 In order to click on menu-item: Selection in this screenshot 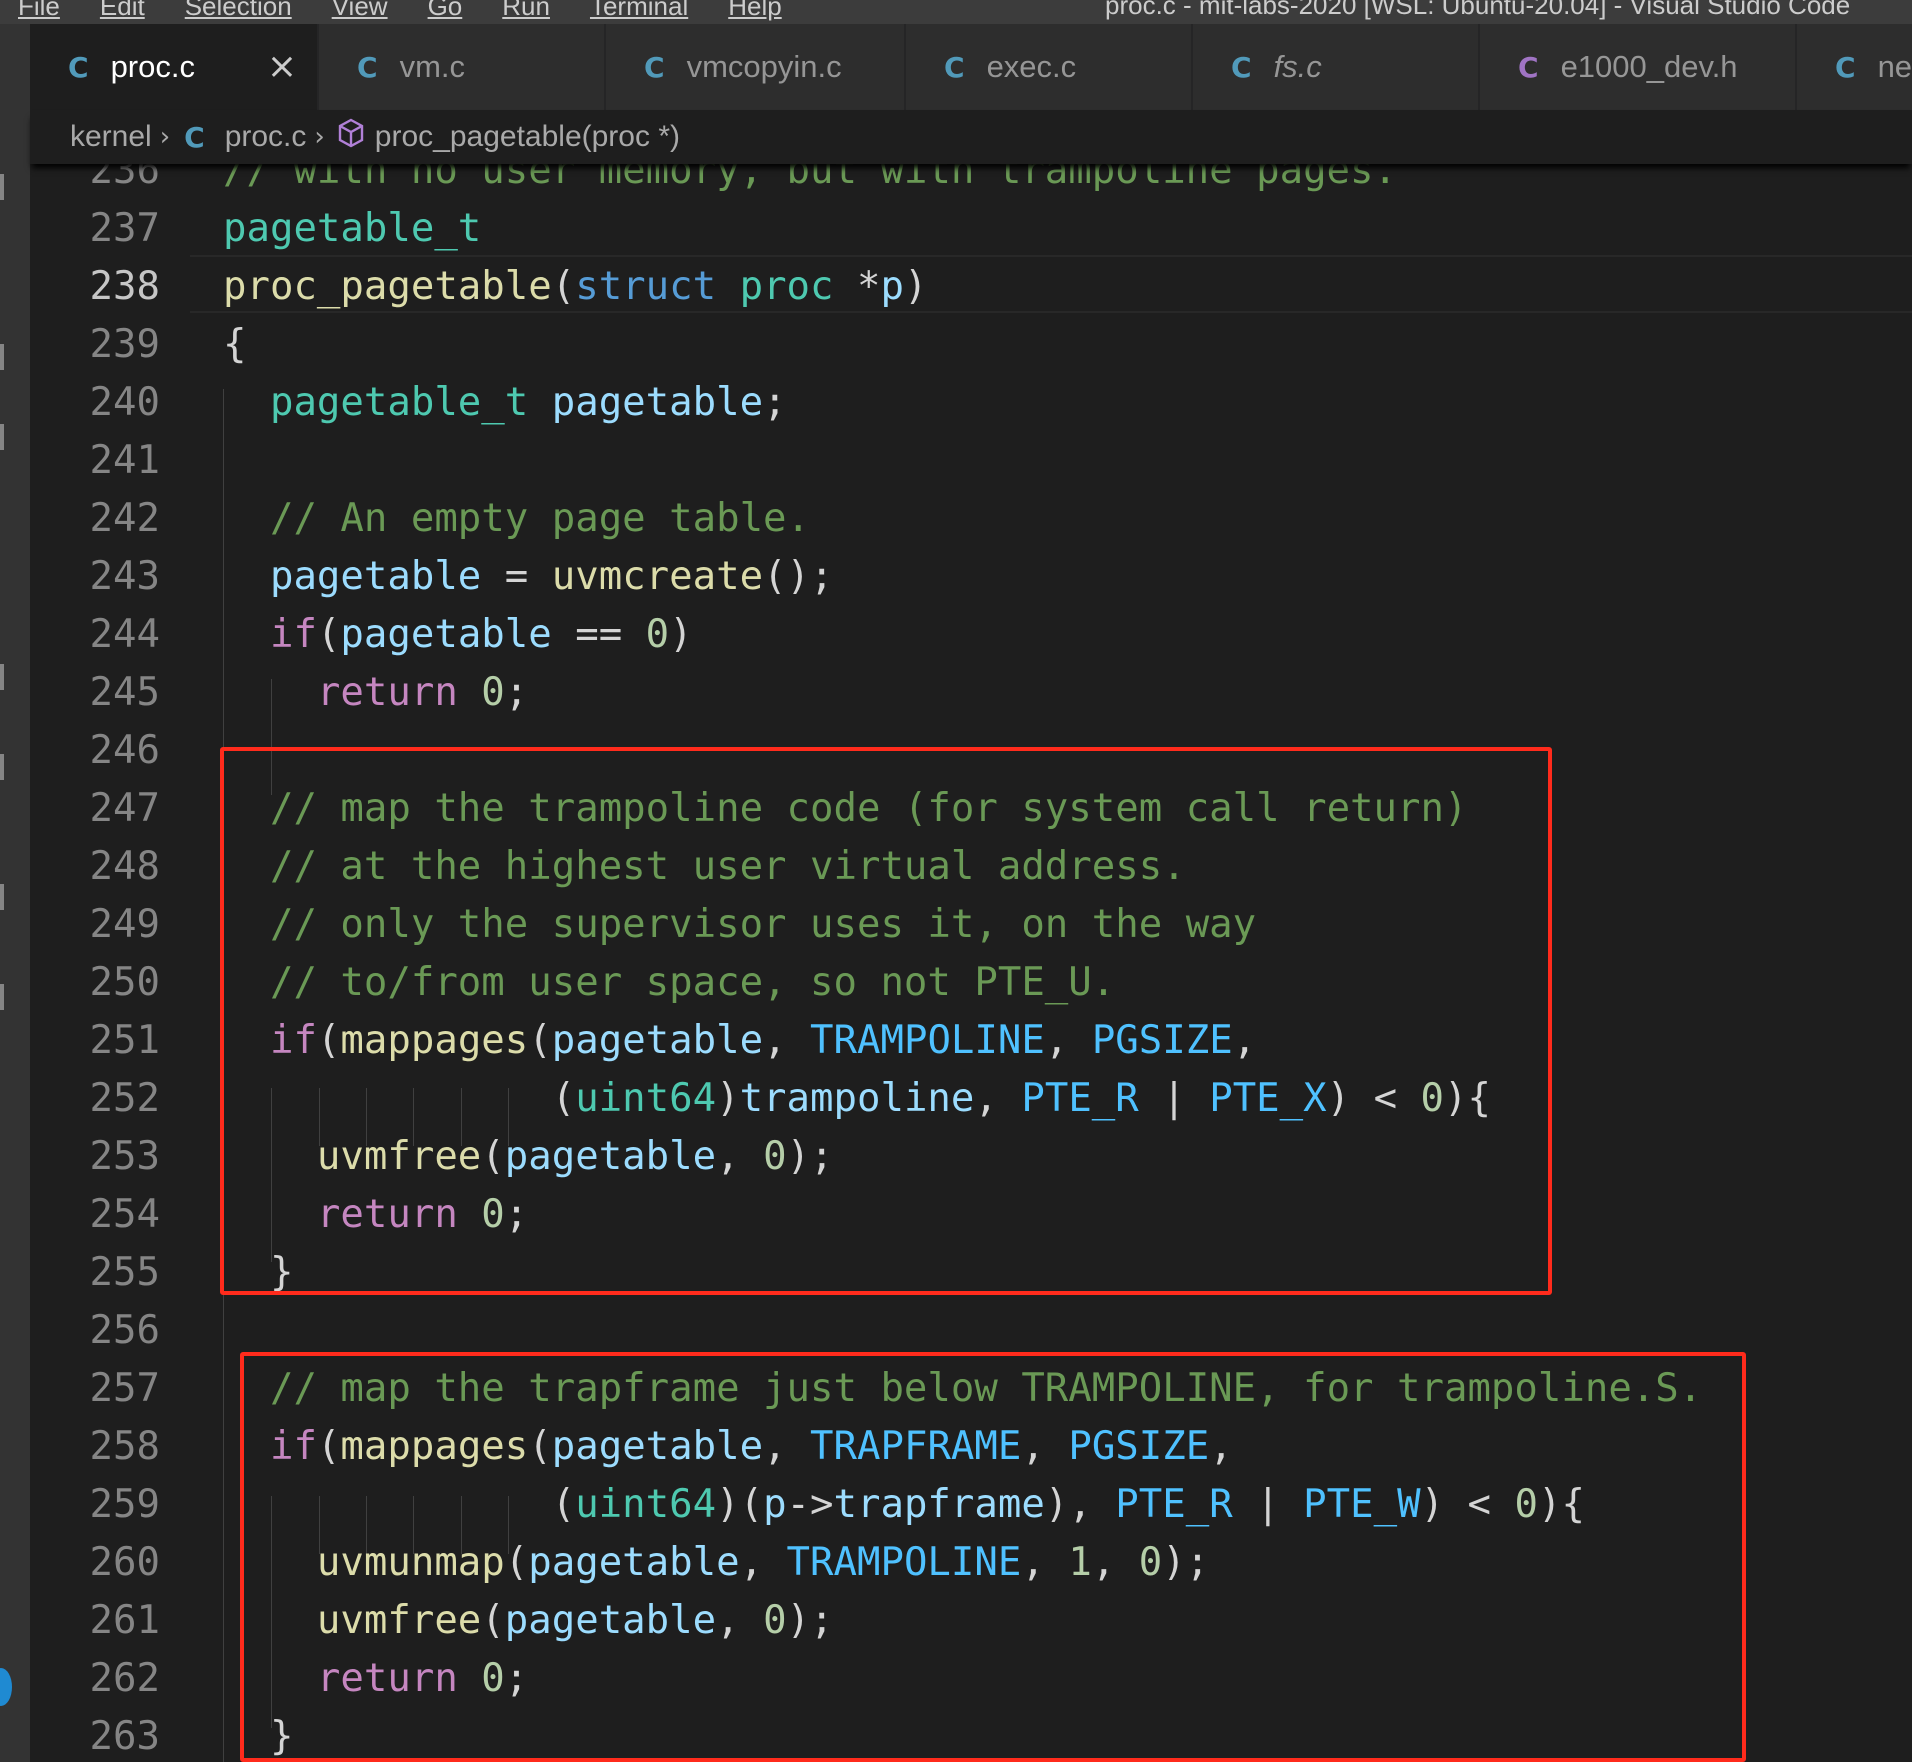, I will do `click(238, 11)`.